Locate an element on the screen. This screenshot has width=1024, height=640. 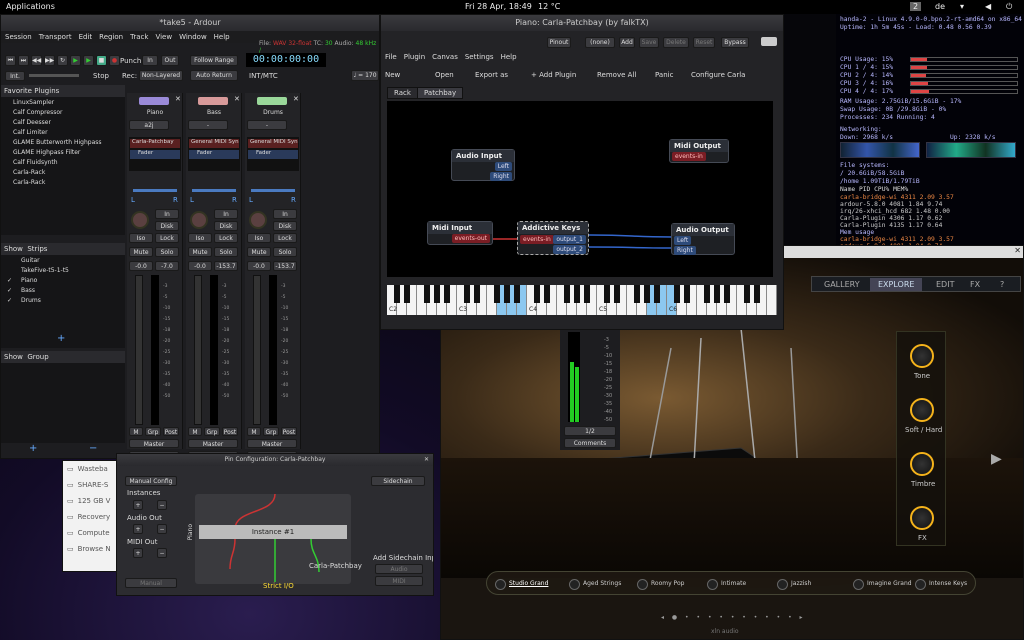
audio-input-left: Left is located at coordinates (503, 166).